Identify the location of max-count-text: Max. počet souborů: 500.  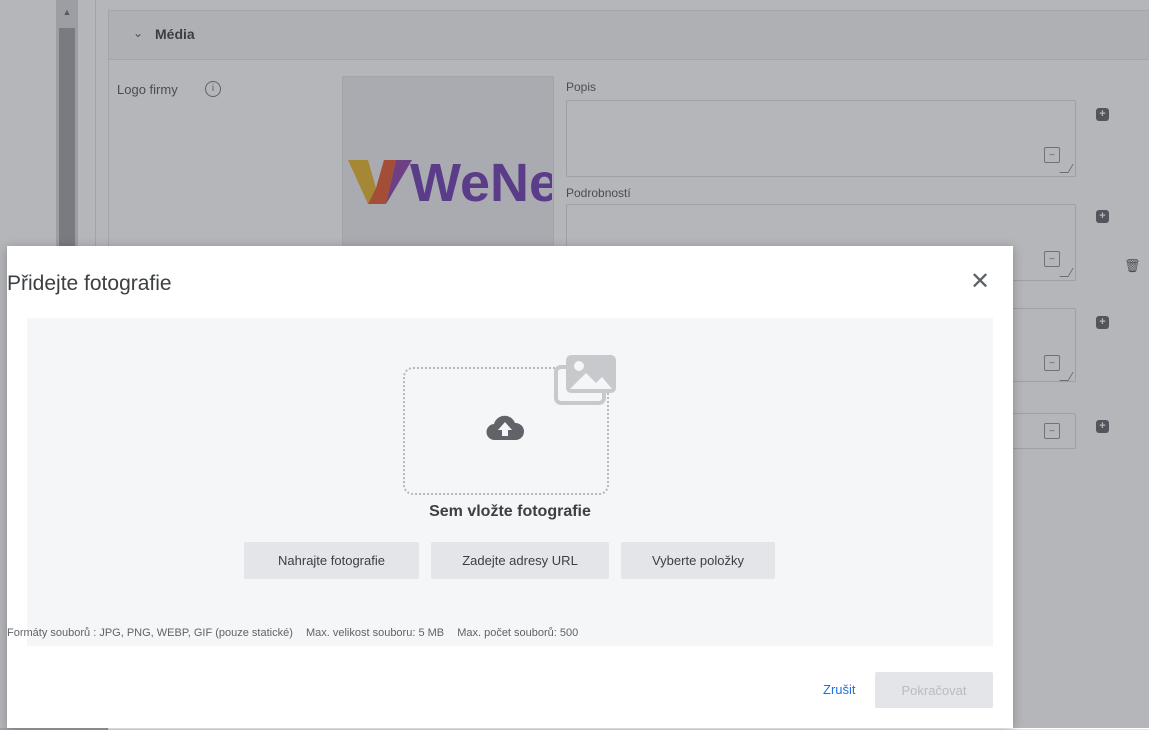
(518, 633).